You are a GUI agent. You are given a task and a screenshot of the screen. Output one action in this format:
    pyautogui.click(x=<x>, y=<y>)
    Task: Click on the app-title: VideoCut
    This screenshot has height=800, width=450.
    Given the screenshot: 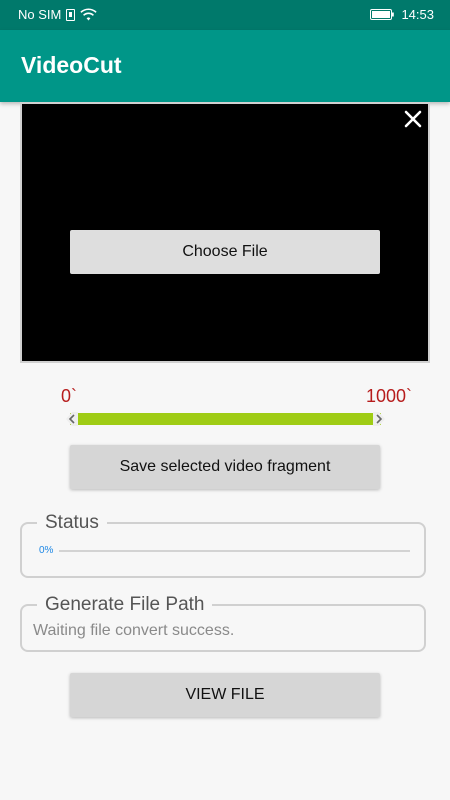 What is the action you would take?
    pyautogui.click(x=71, y=65)
    